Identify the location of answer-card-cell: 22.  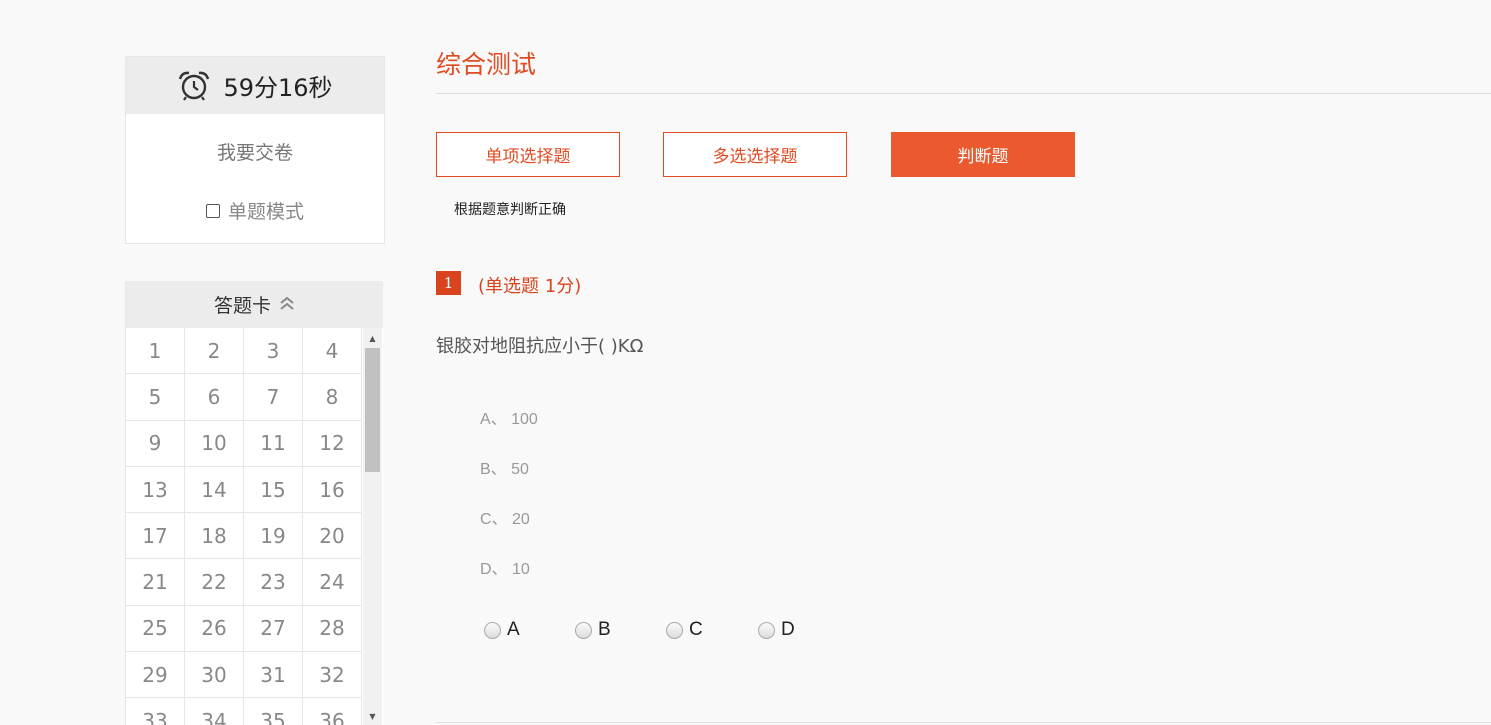
(214, 582).